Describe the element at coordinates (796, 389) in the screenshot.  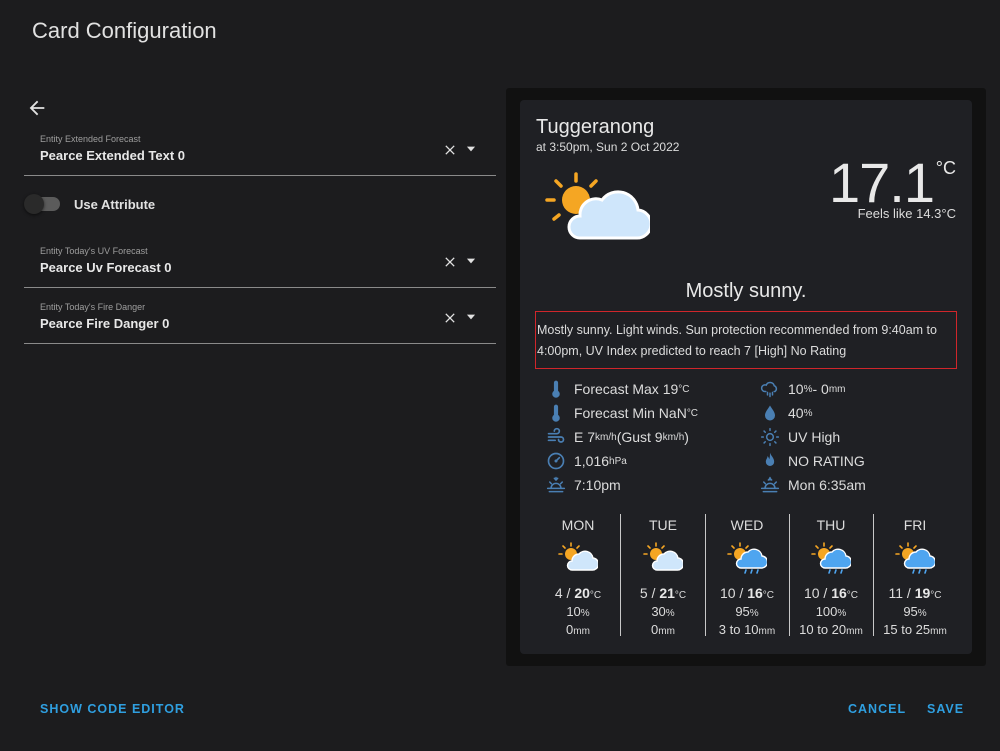
I see `rain-chance: 10` at that location.